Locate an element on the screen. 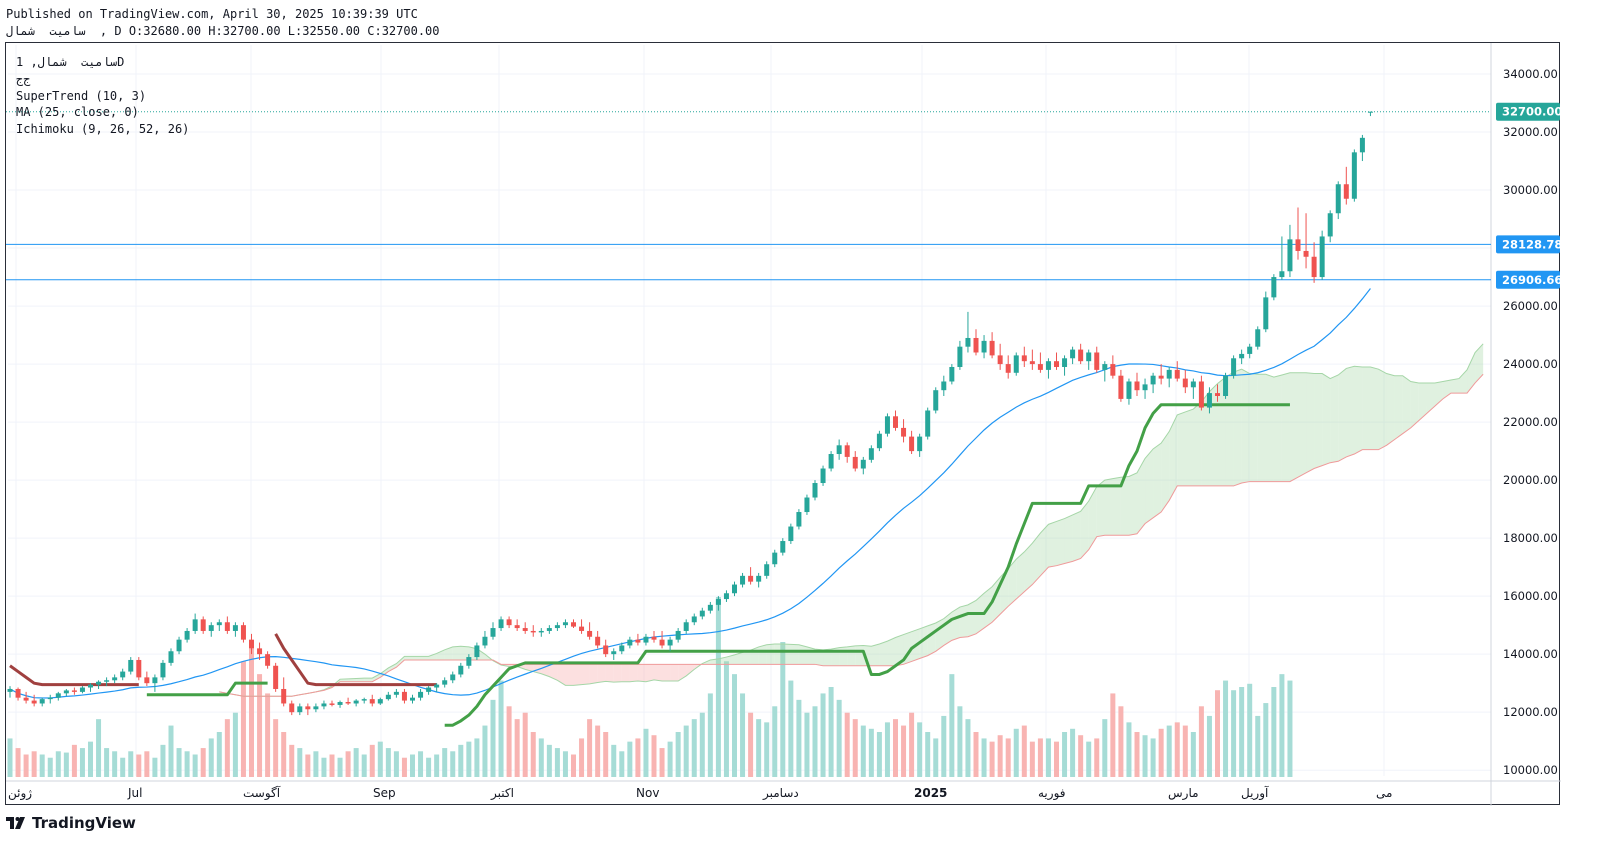  tradingview-brand: TradingView is located at coordinates (71, 823).